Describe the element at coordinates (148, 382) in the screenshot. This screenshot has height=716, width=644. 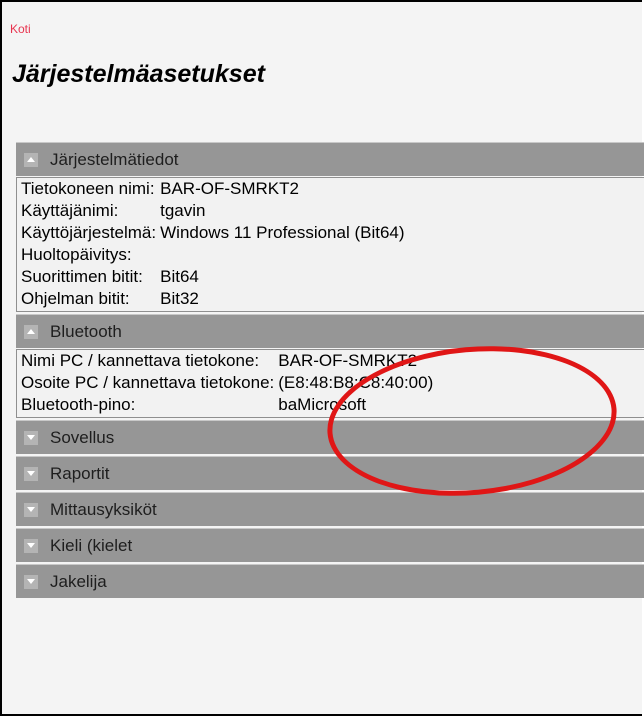
I see `row-label: Osoite PC / kannettava tietokone:` at that location.